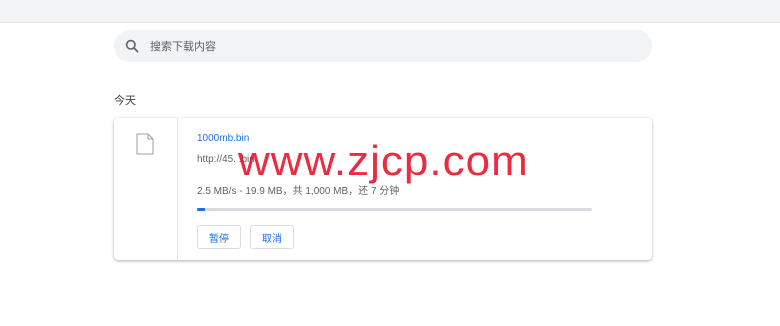 The image size is (780, 326). Describe the element at coordinates (219, 237) in the screenshot. I see `pause-button: 暂停` at that location.